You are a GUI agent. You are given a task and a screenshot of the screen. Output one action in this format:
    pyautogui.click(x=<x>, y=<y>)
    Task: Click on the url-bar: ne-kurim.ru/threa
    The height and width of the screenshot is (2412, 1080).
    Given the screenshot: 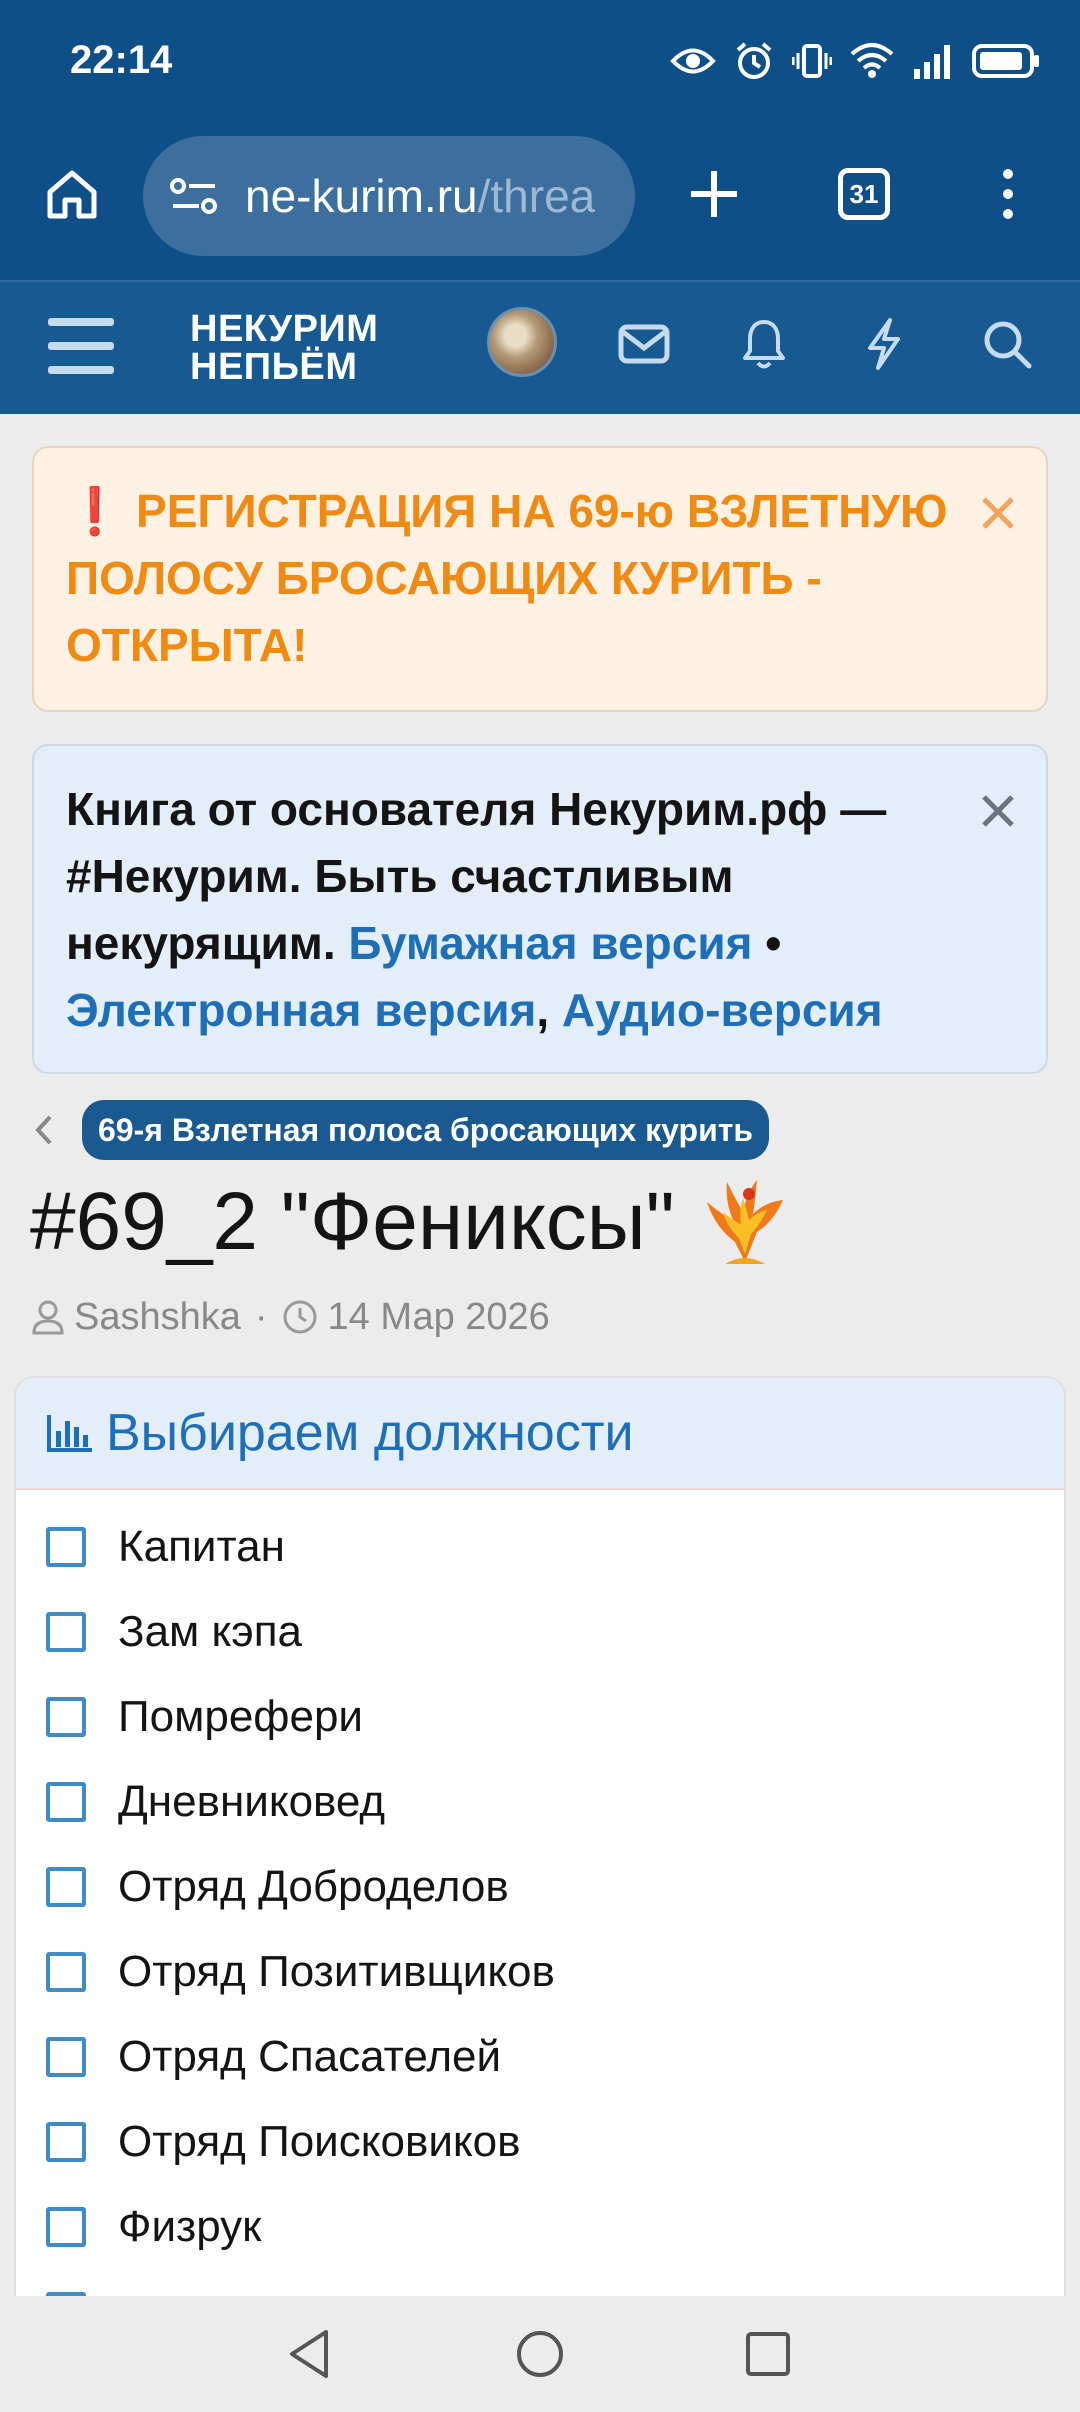 What is the action you would take?
    pyautogui.click(x=389, y=196)
    